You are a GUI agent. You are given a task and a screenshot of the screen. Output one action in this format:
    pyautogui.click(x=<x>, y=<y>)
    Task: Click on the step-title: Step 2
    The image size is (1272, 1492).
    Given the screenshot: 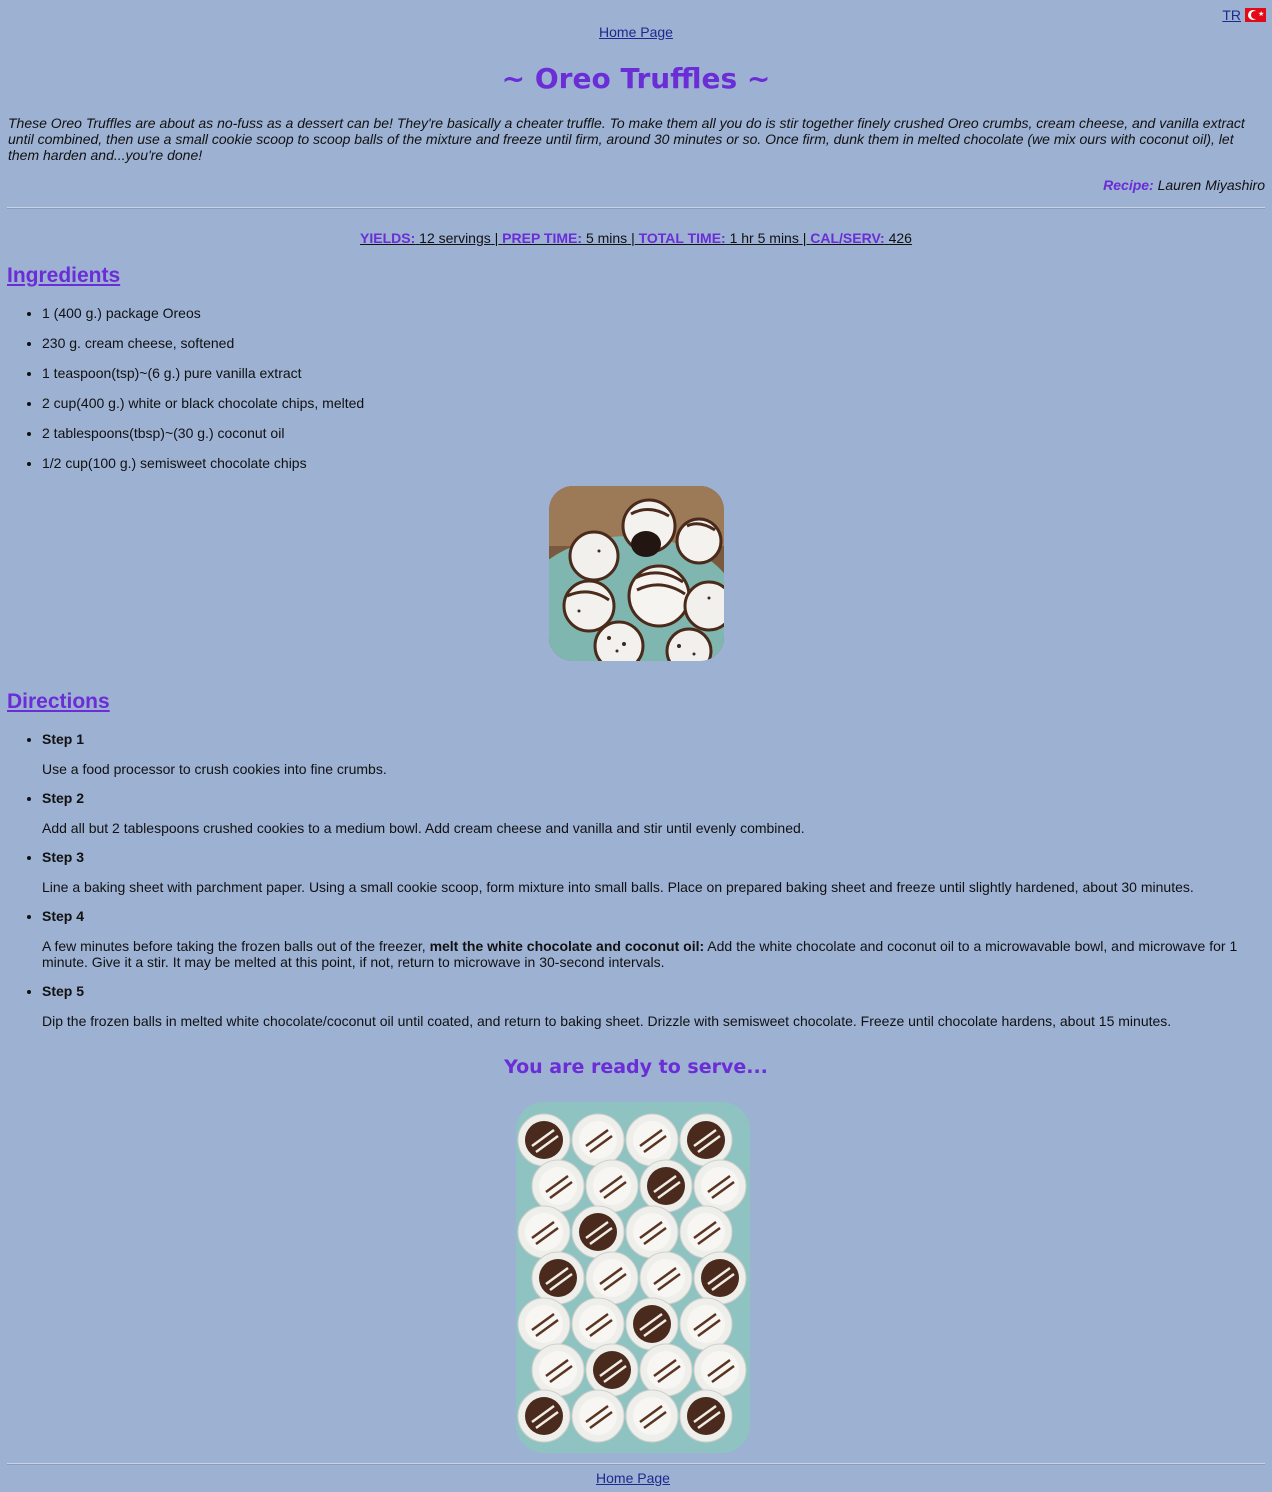 What is the action you would take?
    pyautogui.click(x=63, y=798)
    